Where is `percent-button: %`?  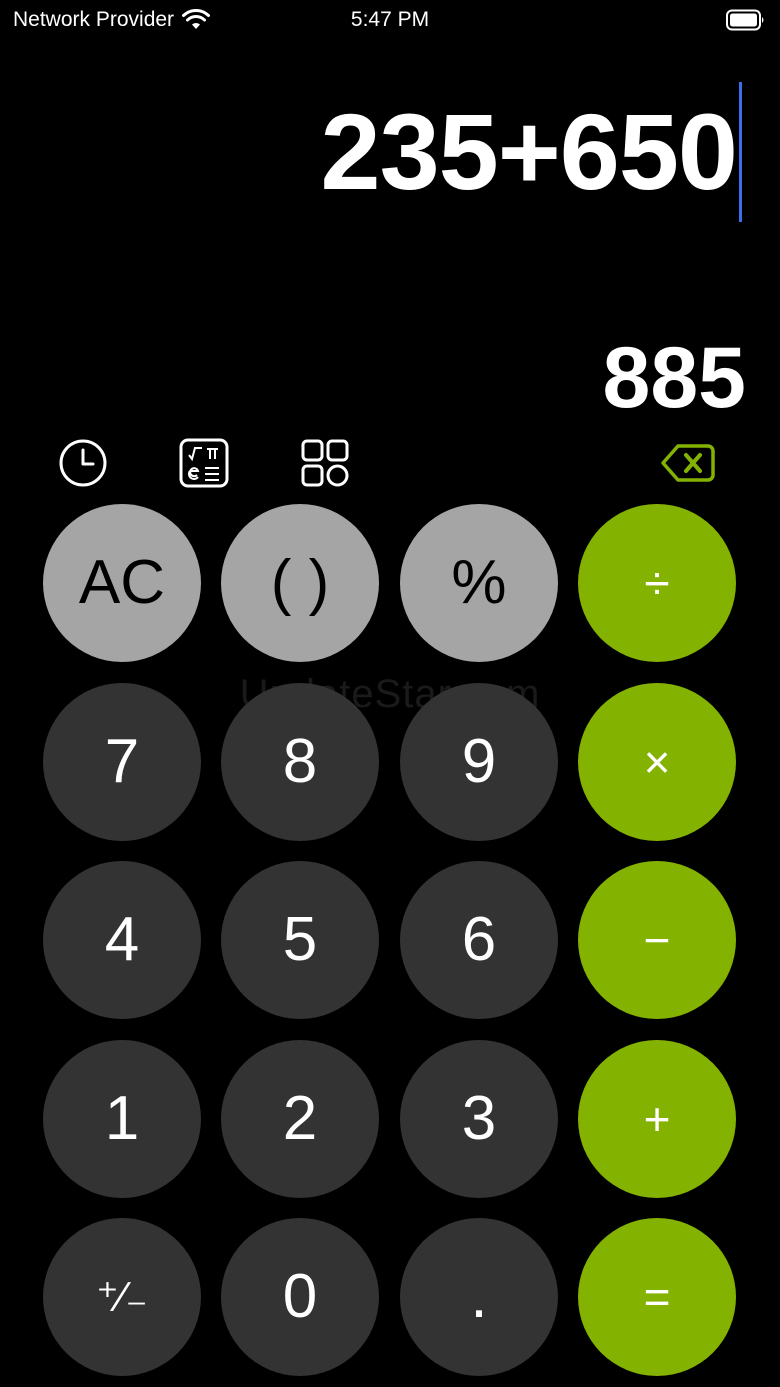
percent-button: % is located at coordinates (479, 583).